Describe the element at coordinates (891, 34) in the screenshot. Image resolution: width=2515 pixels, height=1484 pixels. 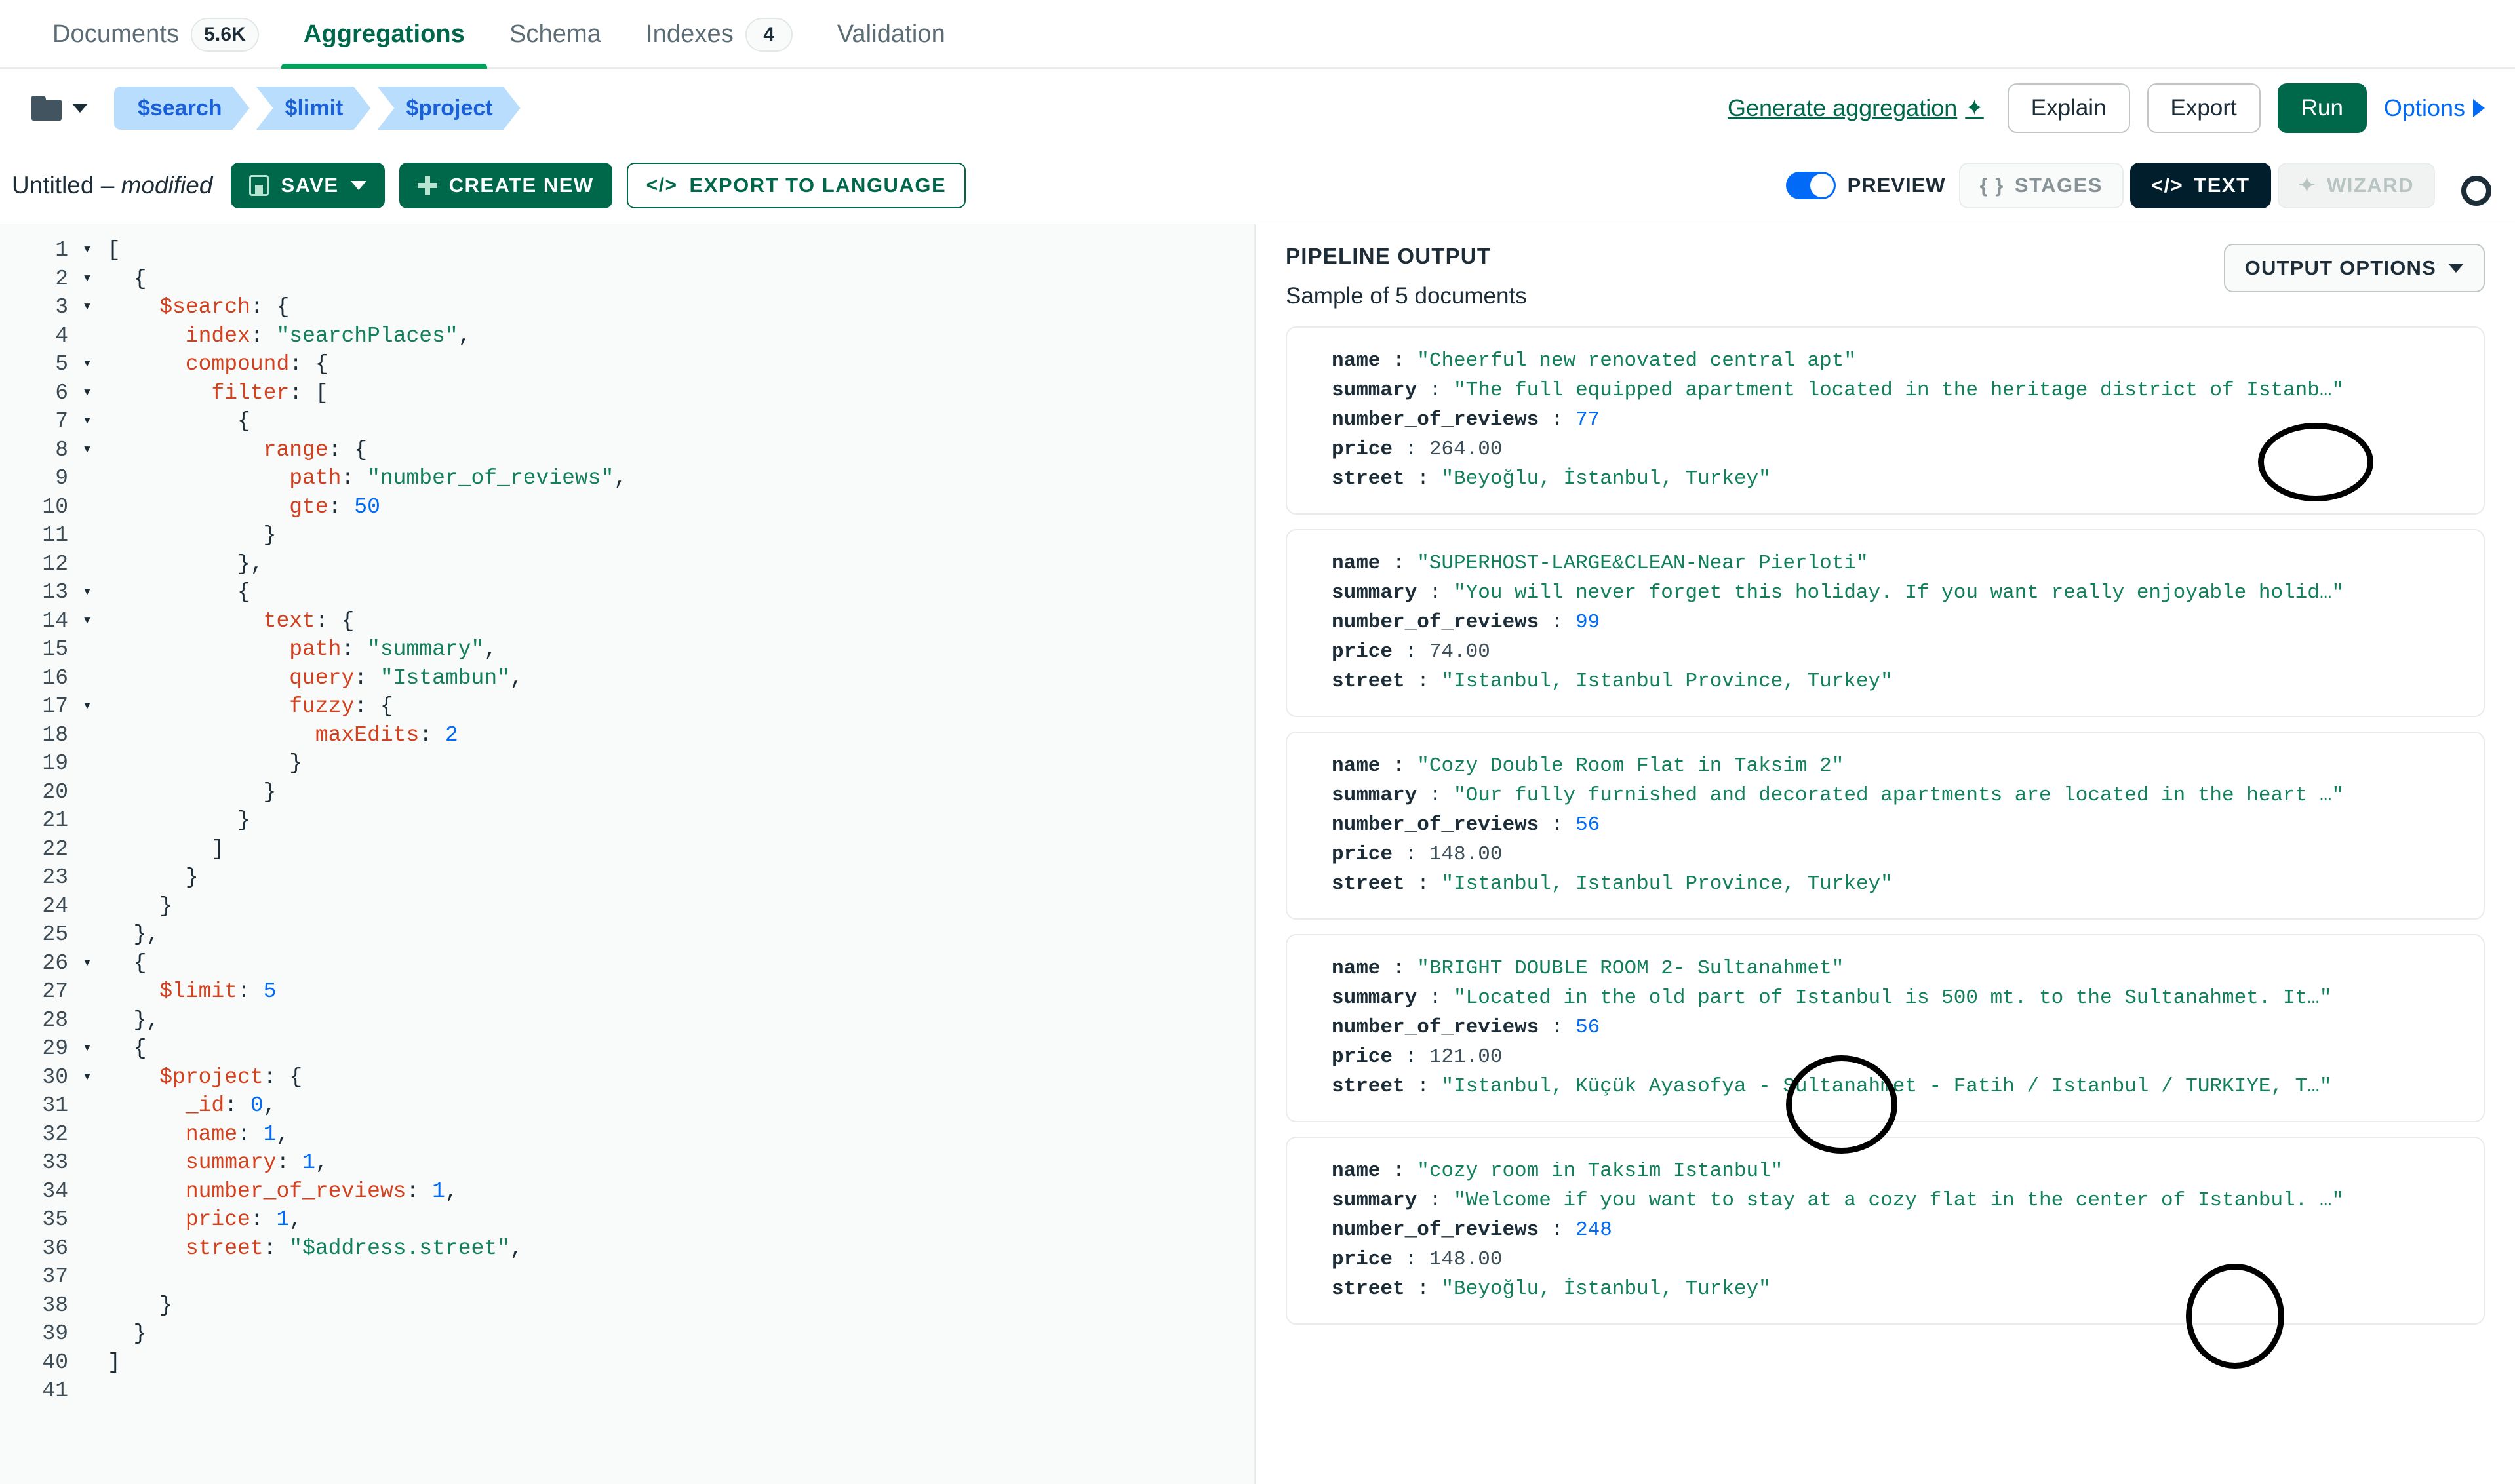
I see `tab-validation: Validation` at that location.